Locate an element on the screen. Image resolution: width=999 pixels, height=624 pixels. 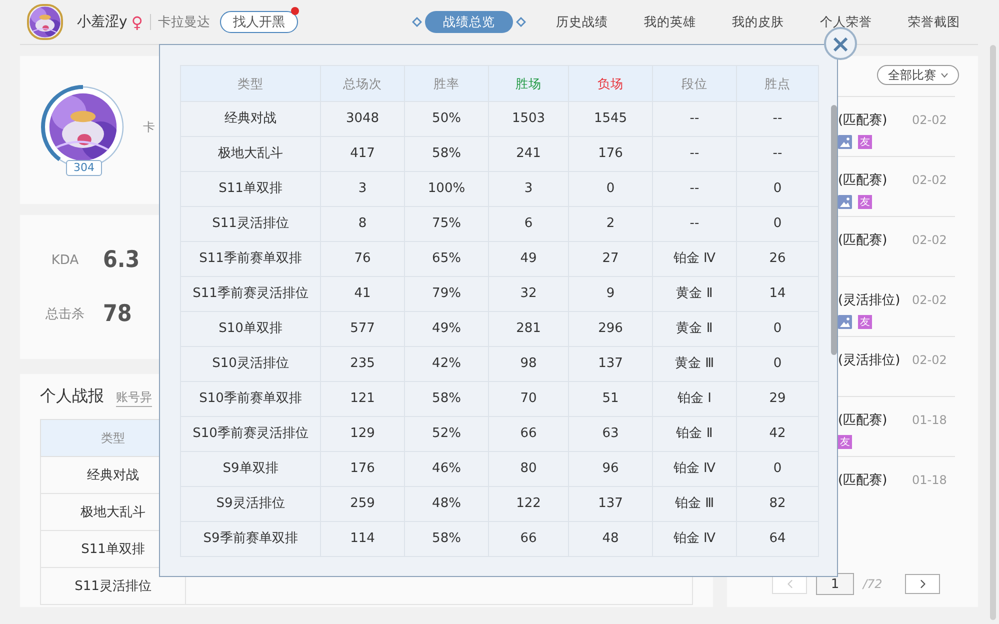
table-cell: 3 is located at coordinates (362, 189).